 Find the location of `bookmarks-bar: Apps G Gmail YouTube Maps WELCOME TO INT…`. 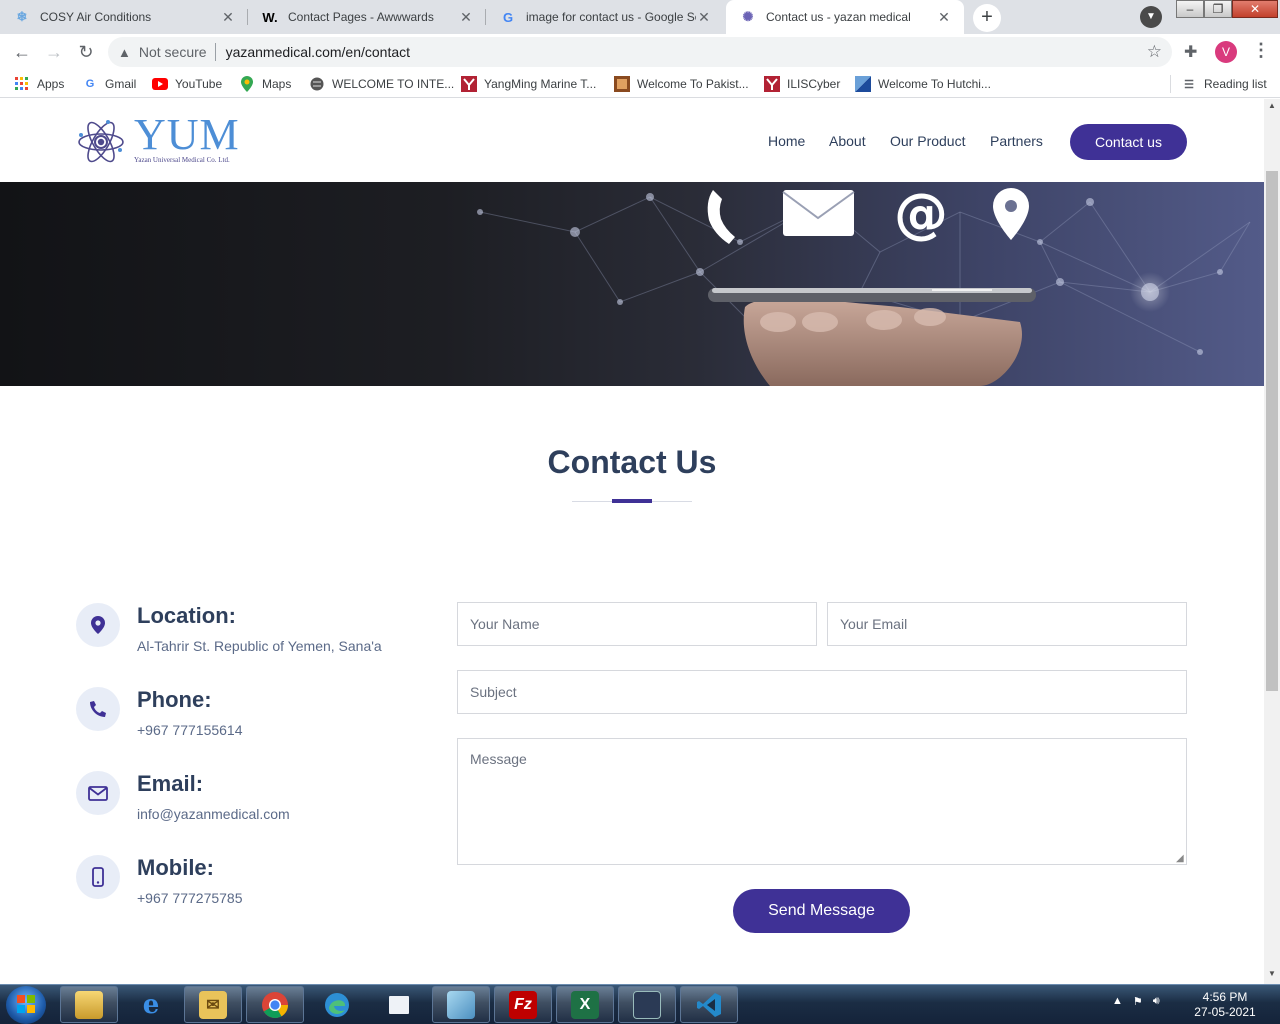

bookmarks-bar: Apps G Gmail YouTube Maps WELCOME TO INT… is located at coordinates (640, 84).